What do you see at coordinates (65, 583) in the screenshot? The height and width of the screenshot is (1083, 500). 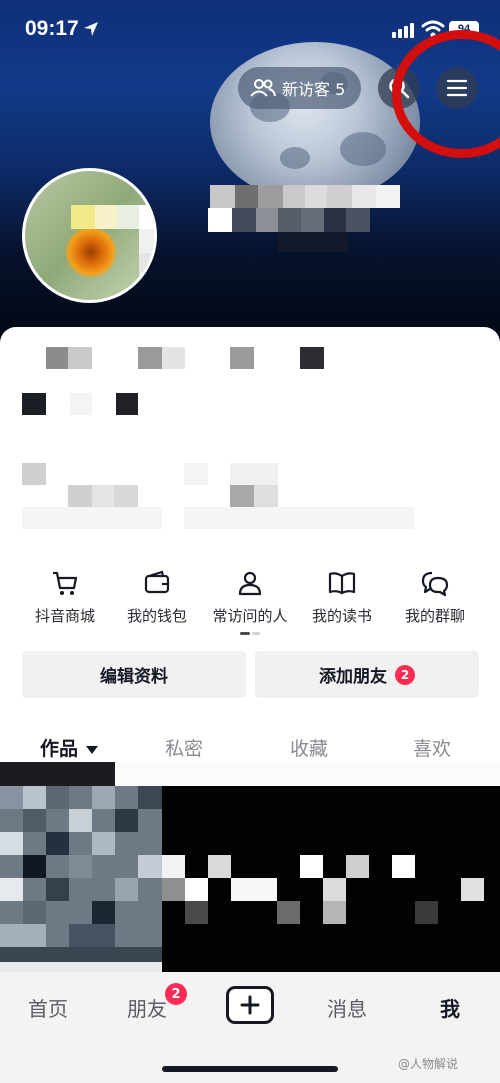 I see `cart-icon` at bounding box center [65, 583].